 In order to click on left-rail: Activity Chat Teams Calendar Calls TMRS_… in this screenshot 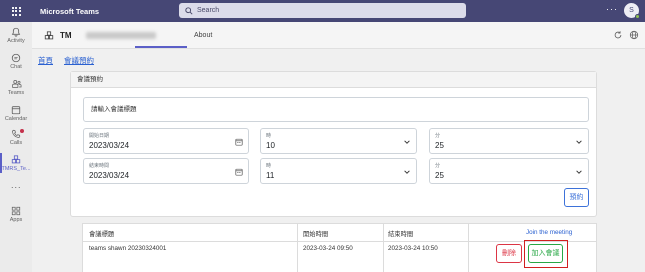, I will do `click(16, 147)`.